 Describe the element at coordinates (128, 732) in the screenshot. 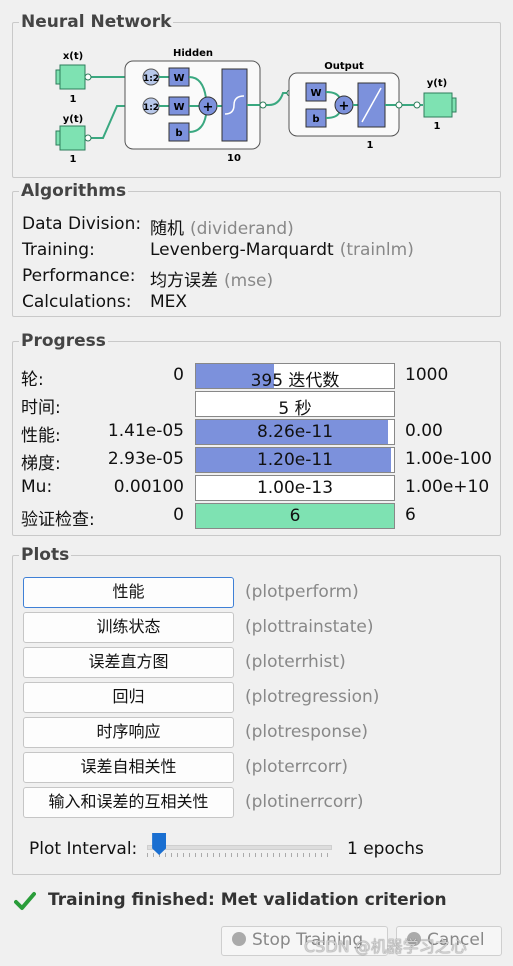

I see `plot-button: 时序响应` at that location.